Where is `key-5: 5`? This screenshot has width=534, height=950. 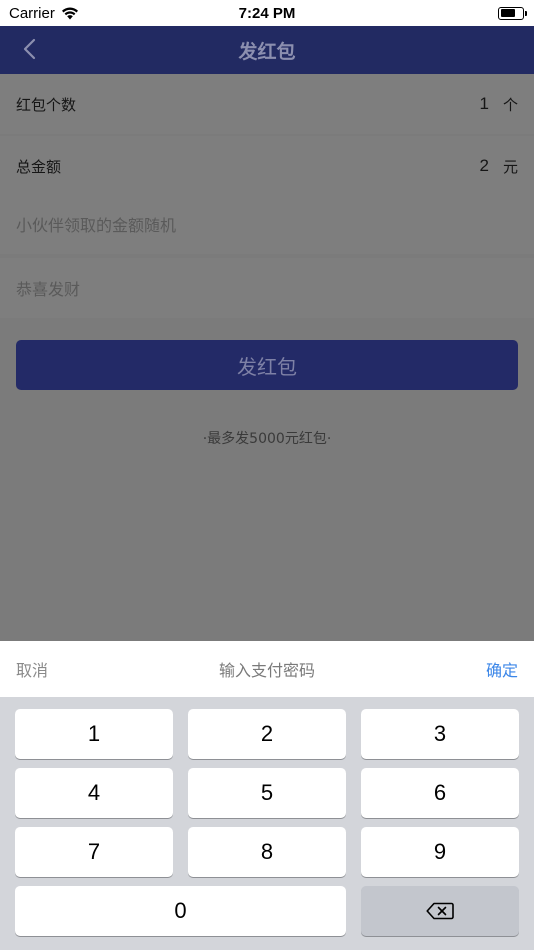 key-5: 5 is located at coordinates (267, 793).